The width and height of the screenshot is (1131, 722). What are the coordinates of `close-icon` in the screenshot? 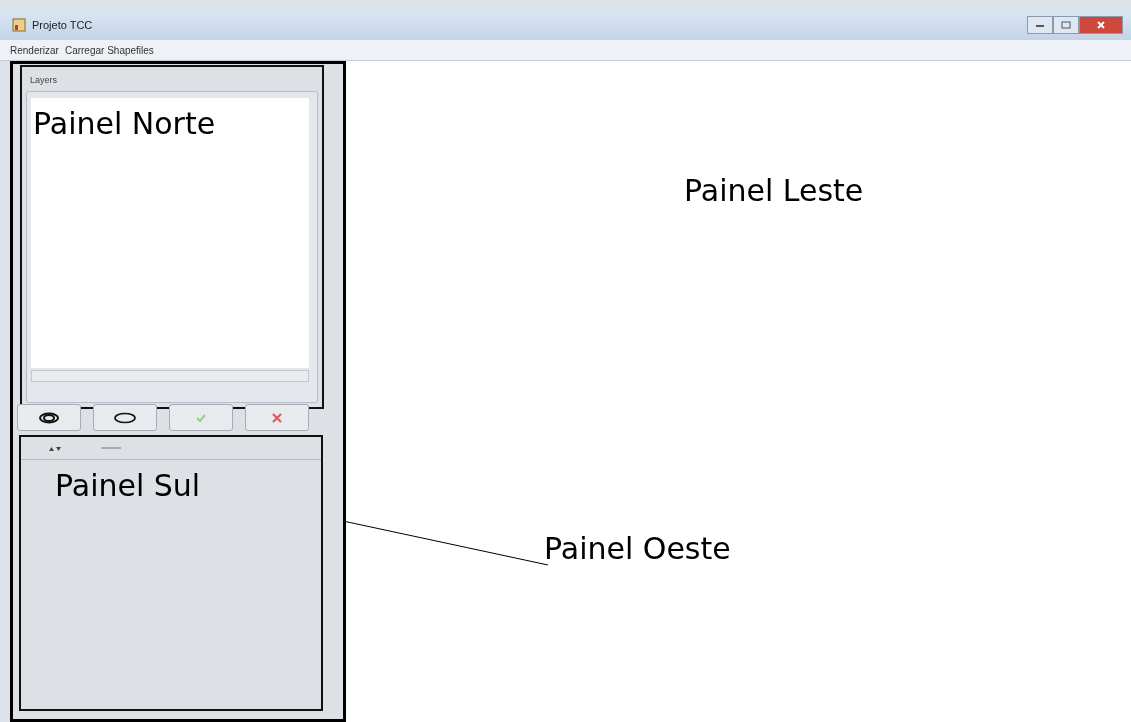 It's located at (1101, 25).